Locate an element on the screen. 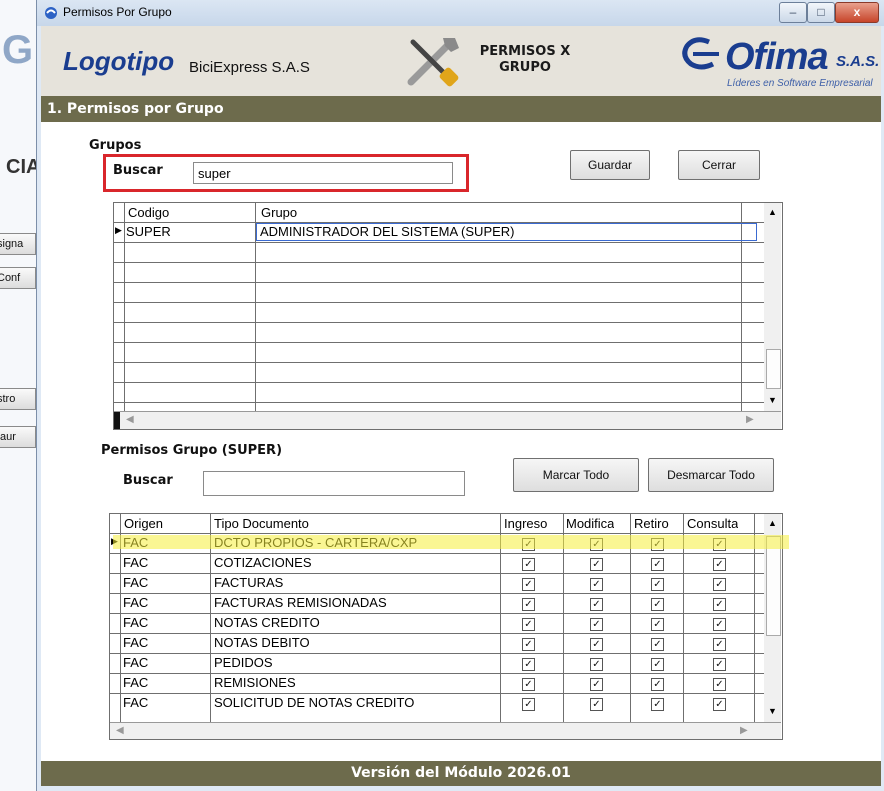 The height and width of the screenshot is (791, 884). tipo-documento-cell: FACTURAS REMISIONADAS is located at coordinates (300, 602).